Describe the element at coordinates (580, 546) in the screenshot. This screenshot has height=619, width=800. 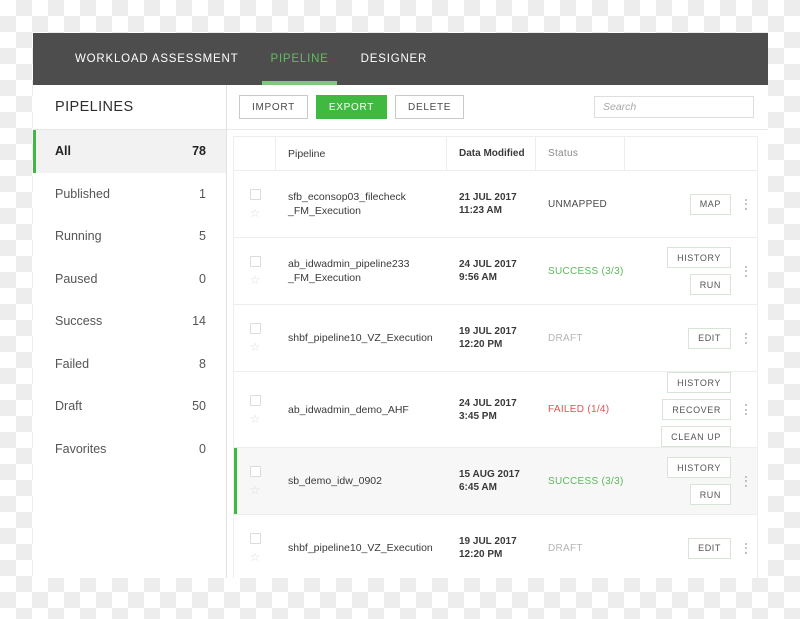
I see `status-cell: DRAFT` at that location.